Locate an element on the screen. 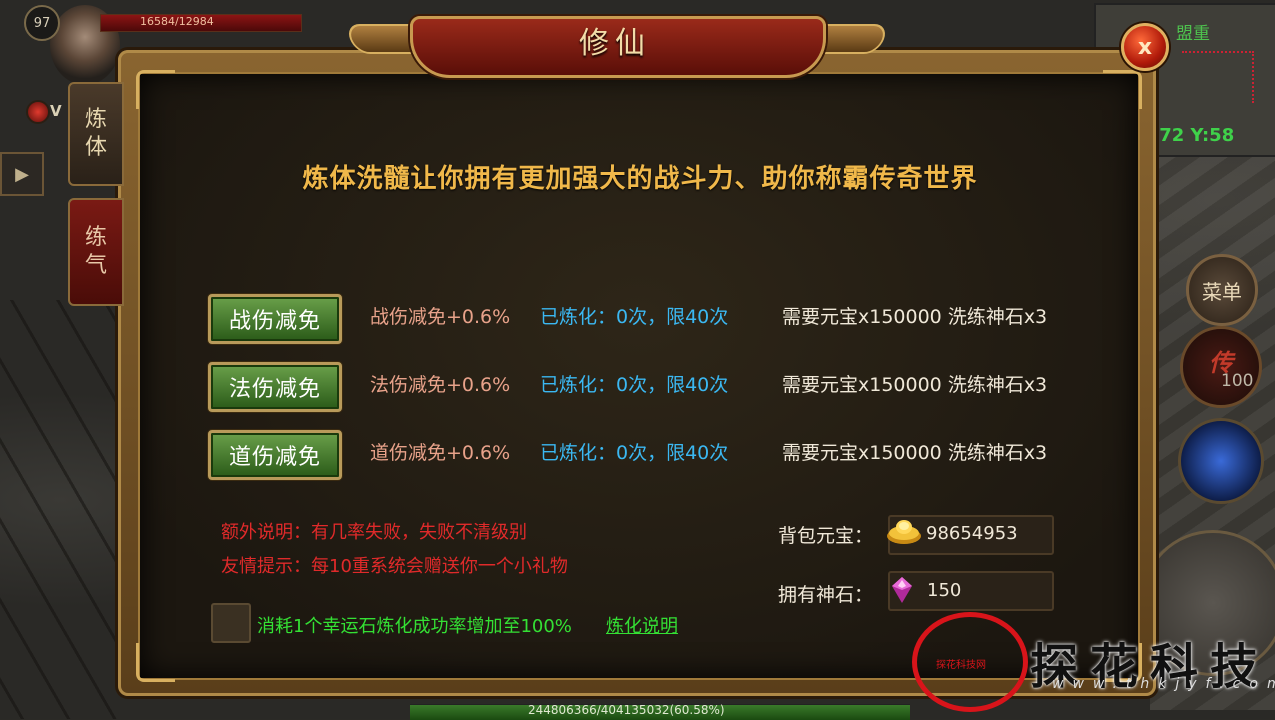  map-coordinates: :72 Y:58 is located at coordinates (1193, 135).